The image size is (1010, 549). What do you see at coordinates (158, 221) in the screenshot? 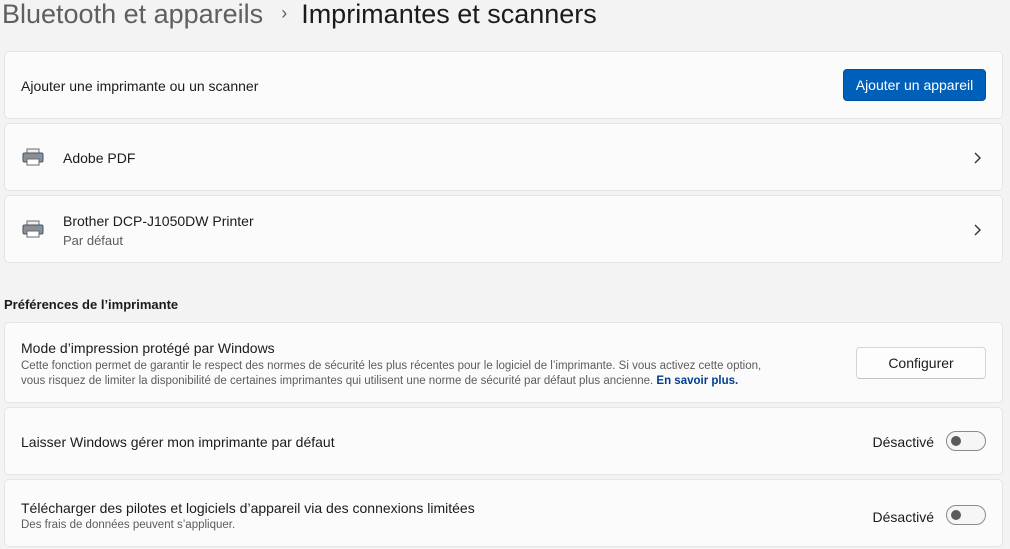
I see `printer-name: Brother DCP-J1050DW Printer` at bounding box center [158, 221].